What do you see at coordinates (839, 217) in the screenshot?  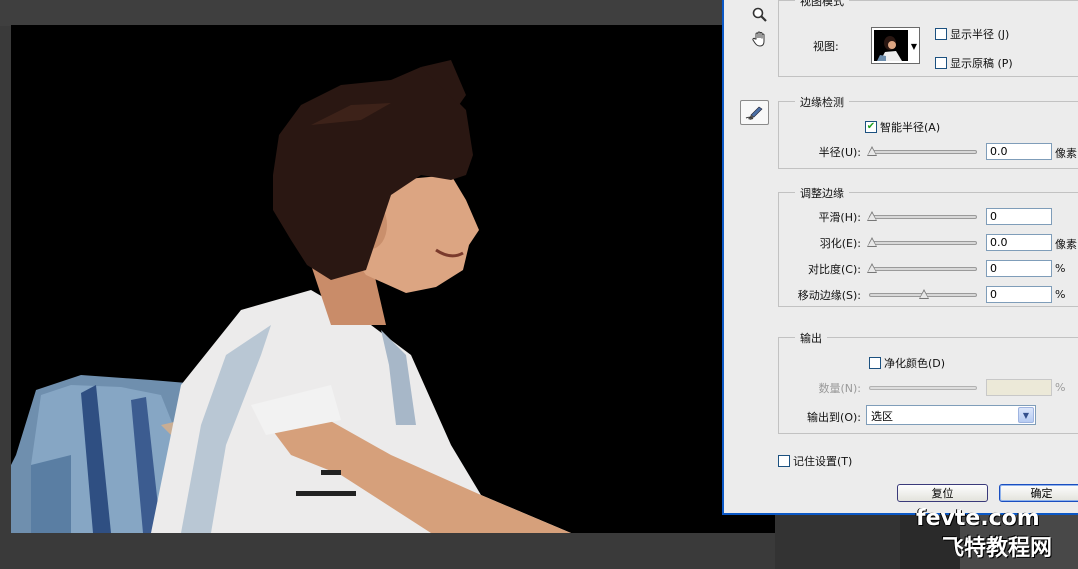 I see `smooth-label: 平滑(H):` at bounding box center [839, 217].